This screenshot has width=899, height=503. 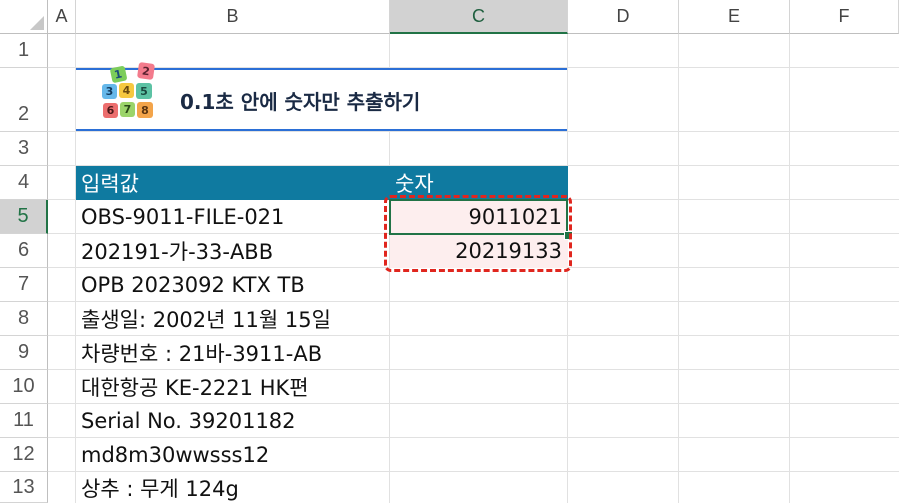 What do you see at coordinates (144, 91) in the screenshot?
I see `logo-digit-5: 5` at bounding box center [144, 91].